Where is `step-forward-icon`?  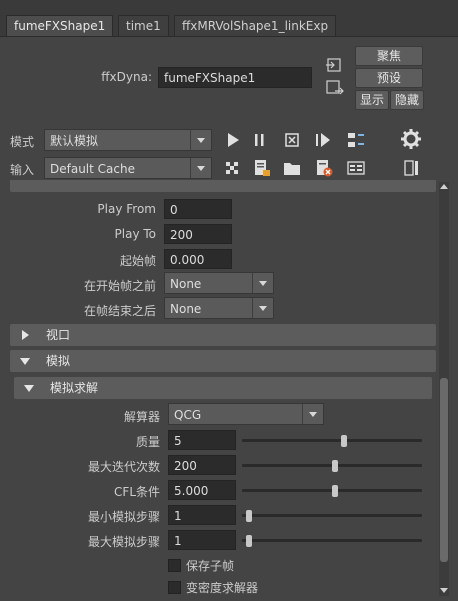 step-forward-icon is located at coordinates (323, 140).